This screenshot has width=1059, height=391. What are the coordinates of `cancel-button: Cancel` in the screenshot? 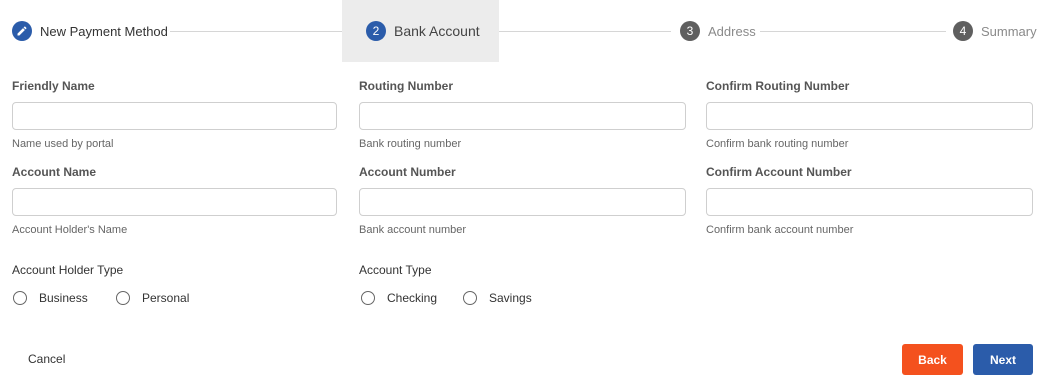 It's located at (46, 359).